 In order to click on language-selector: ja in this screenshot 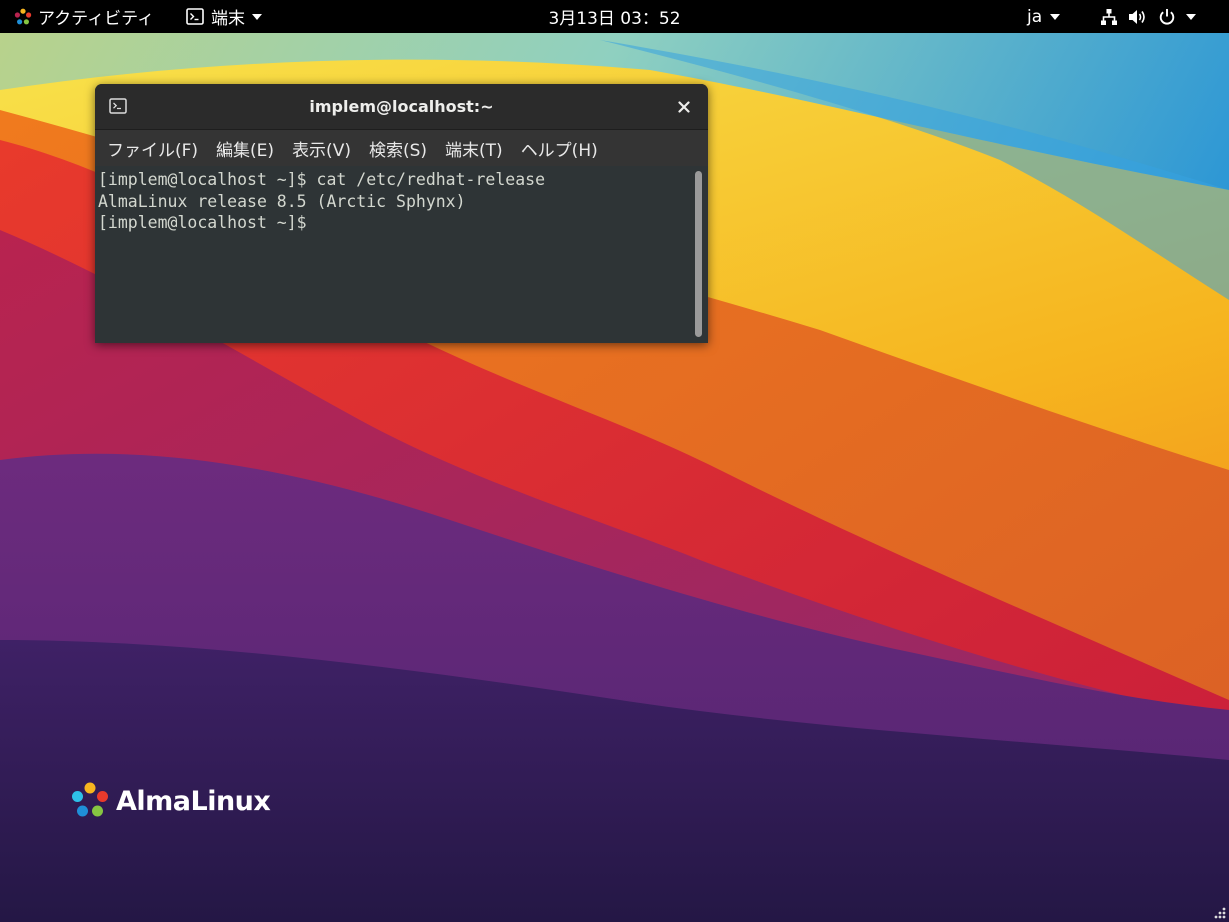, I will do `click(1044, 16)`.